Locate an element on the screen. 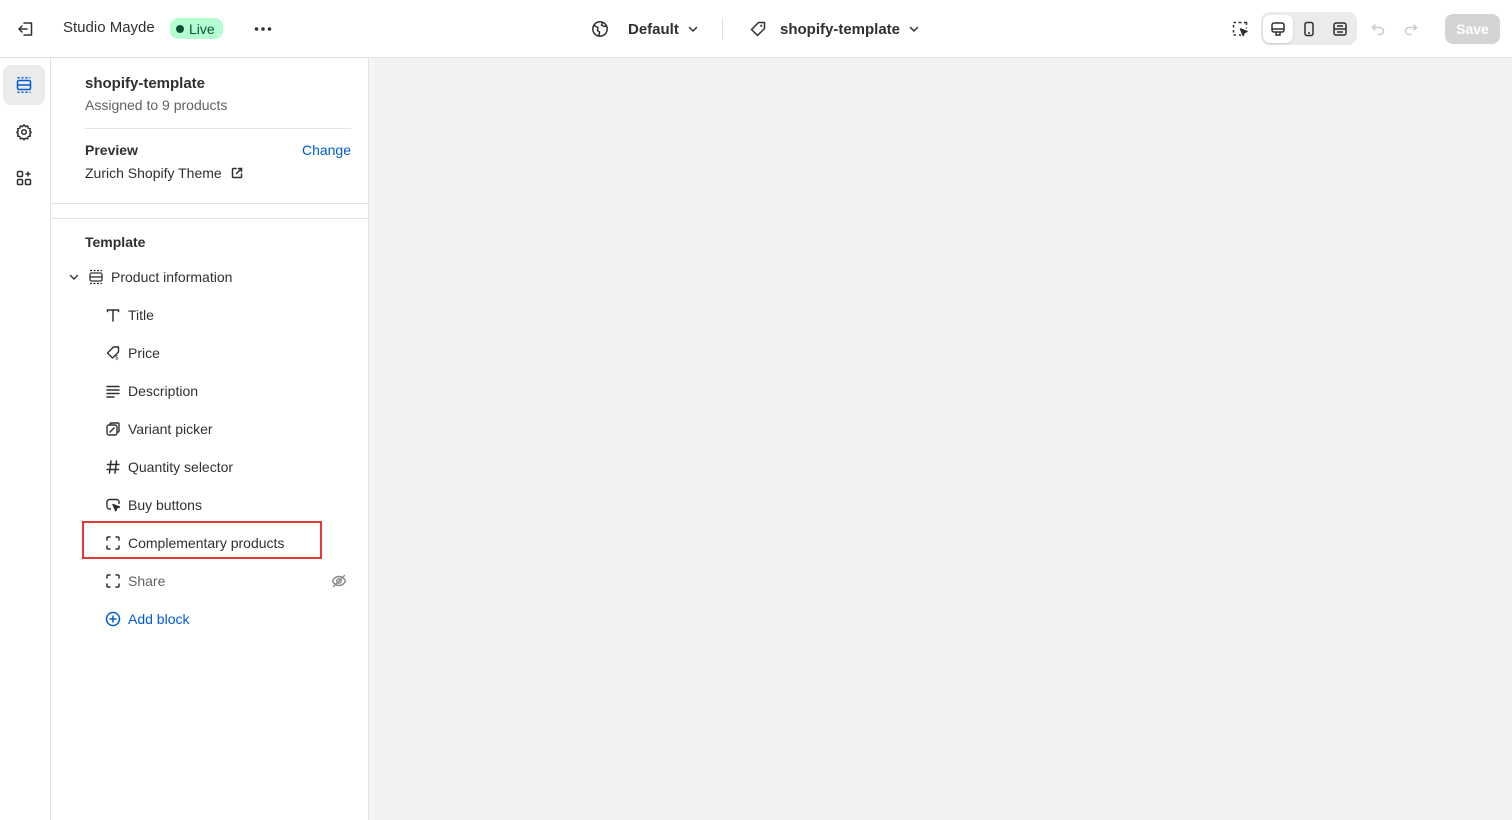  redo-button is located at coordinates (1411, 29).